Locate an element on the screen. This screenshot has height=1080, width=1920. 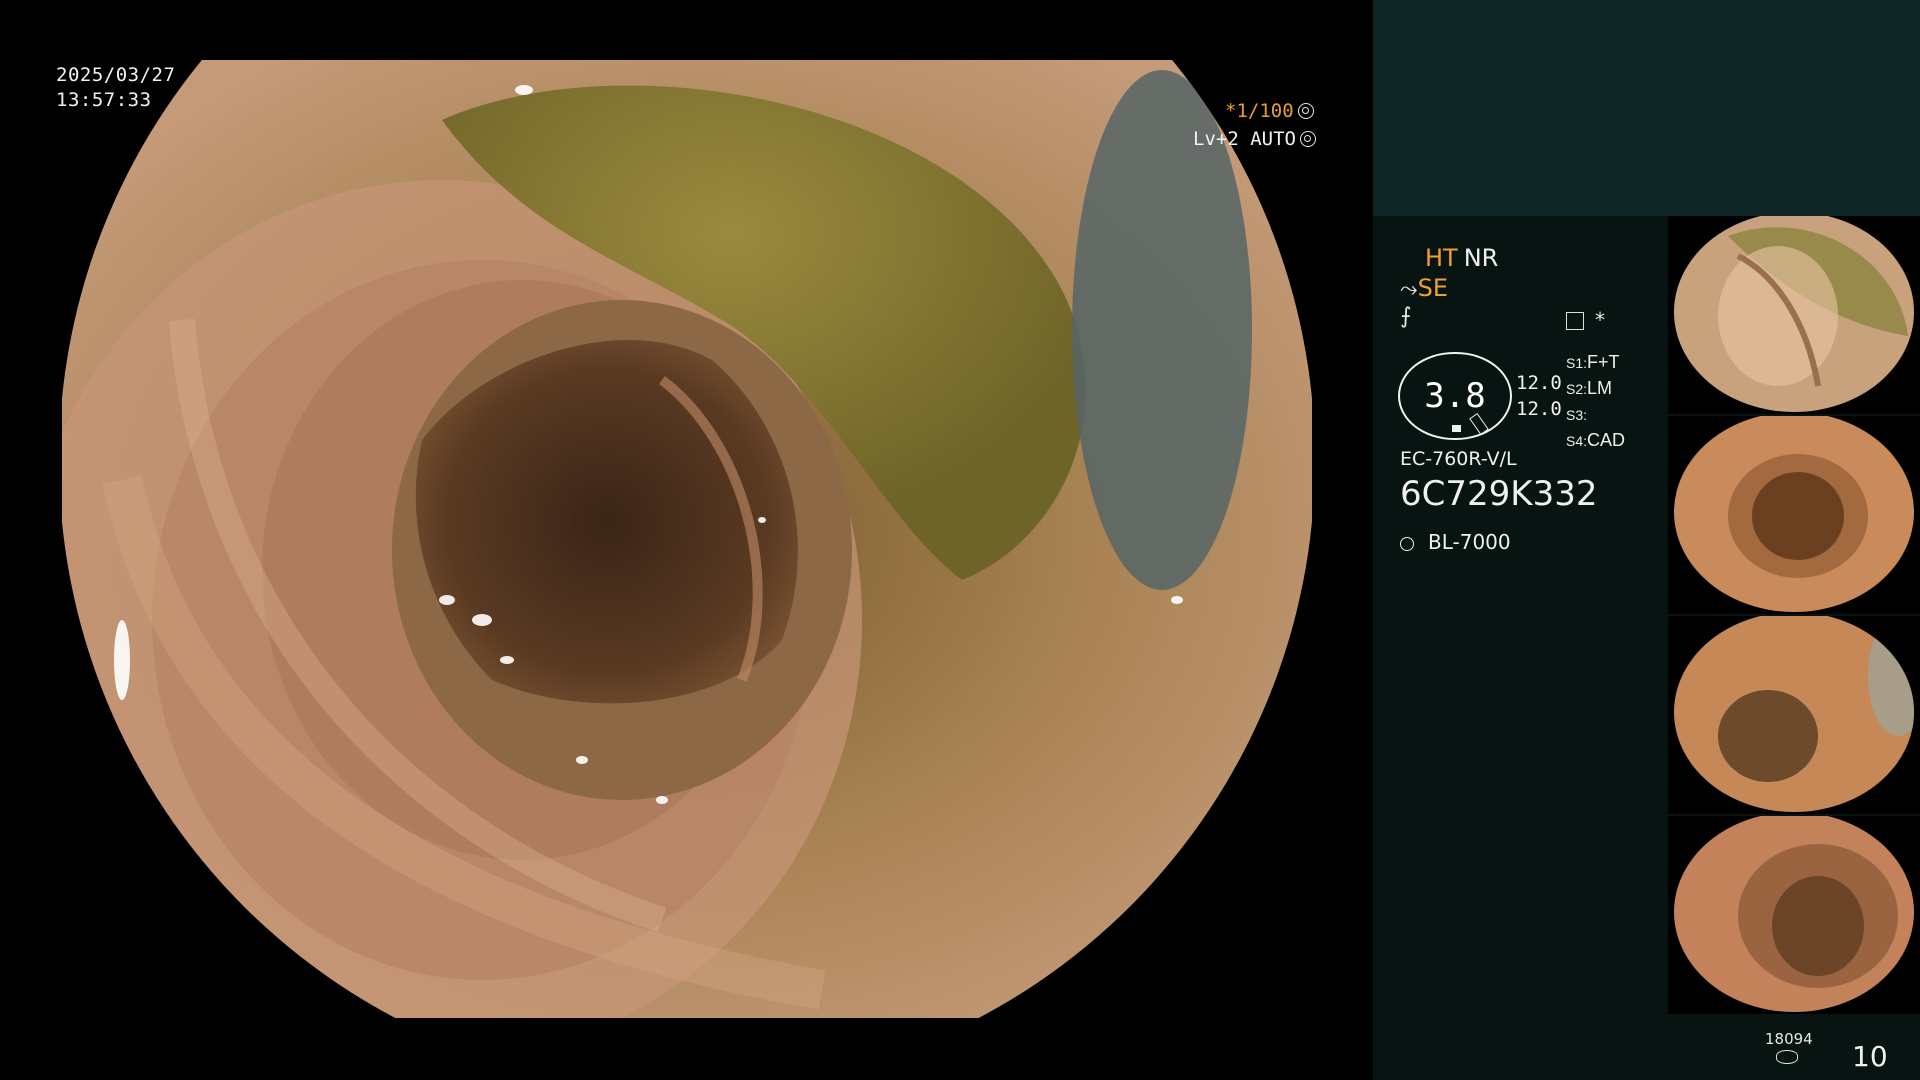
menu-box-icon is located at coordinates (1575, 321).